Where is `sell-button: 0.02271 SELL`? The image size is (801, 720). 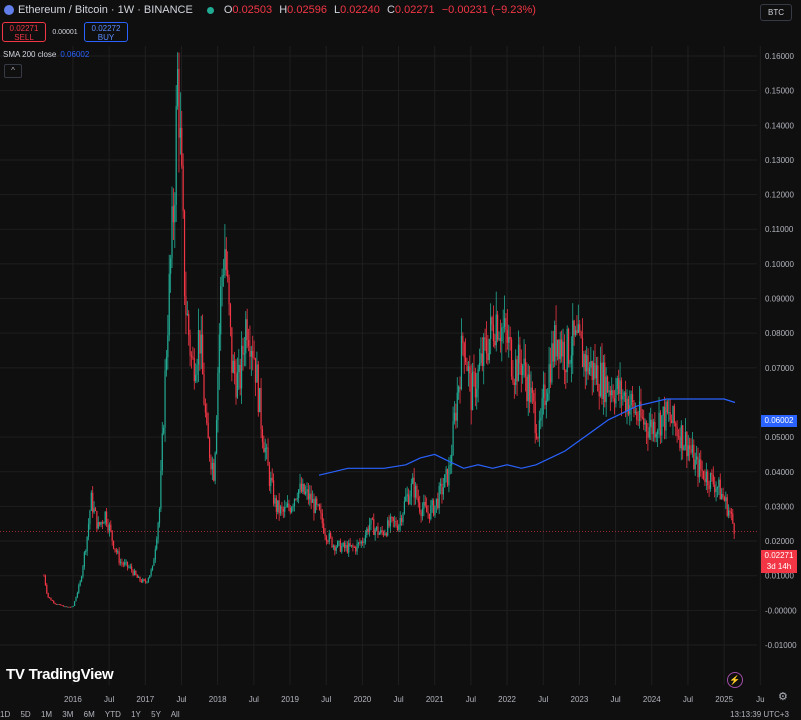 sell-button: 0.02271 SELL is located at coordinates (24, 32).